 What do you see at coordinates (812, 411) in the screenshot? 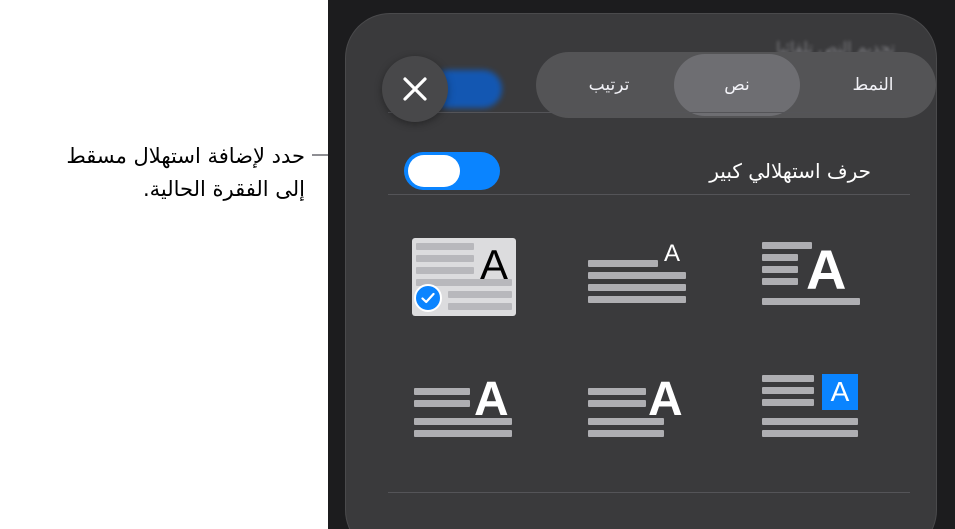
I see `drop-cap-style-boxed-blue: A` at bounding box center [812, 411].